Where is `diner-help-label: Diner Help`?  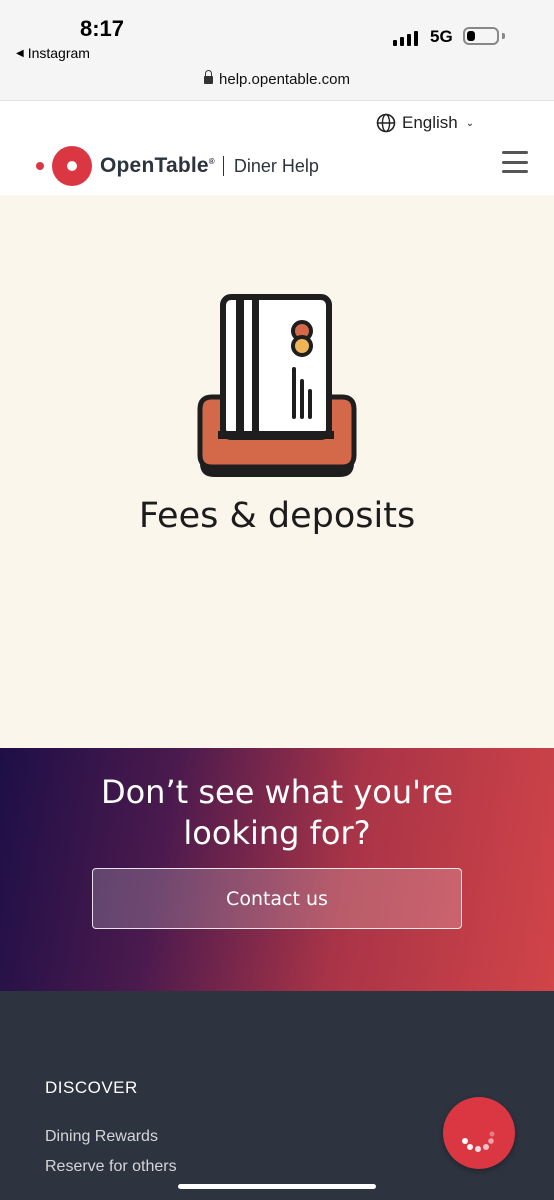
diner-help-label: Diner Help is located at coordinates (276, 165).